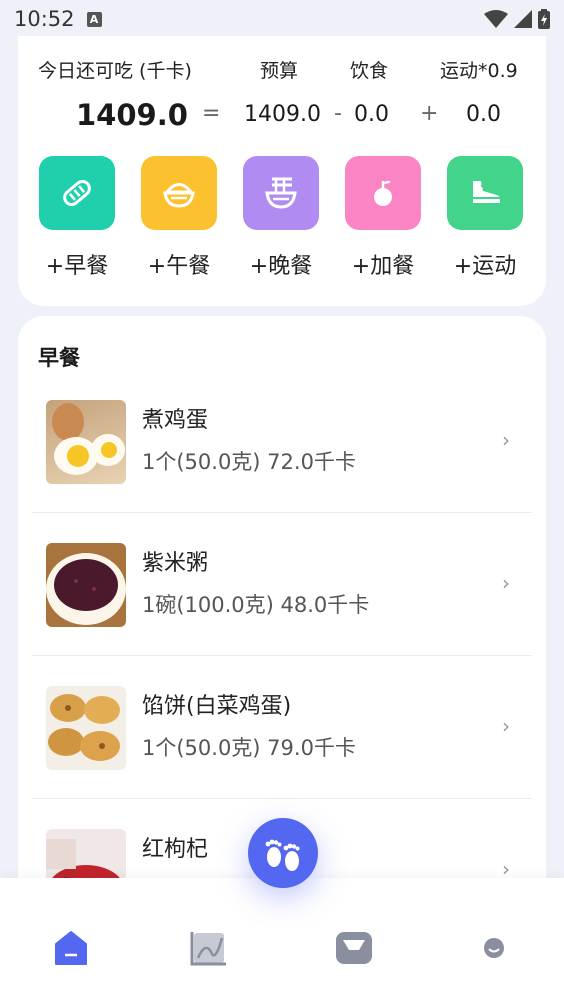 The image size is (564, 1004). Describe the element at coordinates (523, 19) in the screenshot. I see `signal-icon` at that location.